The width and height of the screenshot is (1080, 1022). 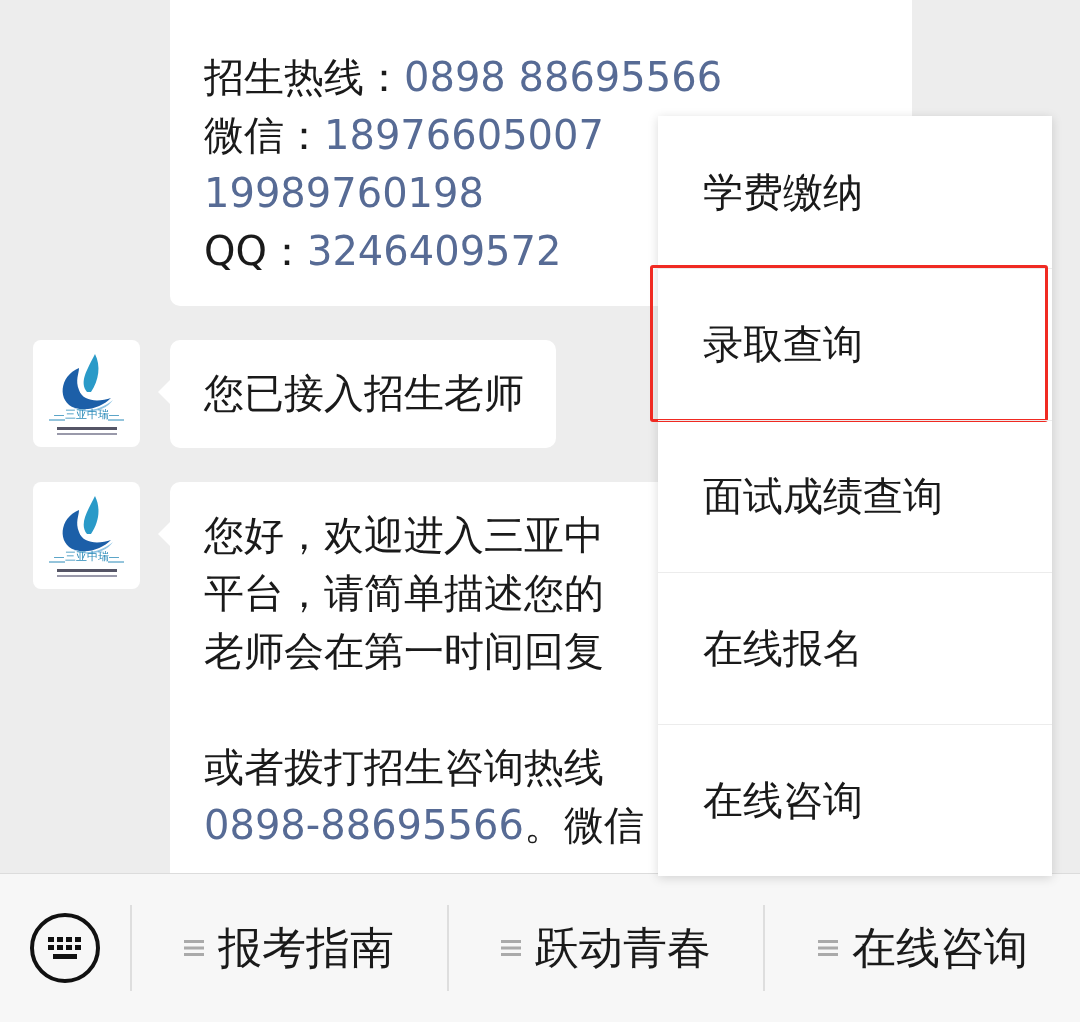 I want to click on message-text: 您好，欢迎进入三亚中, so click(x=404, y=535).